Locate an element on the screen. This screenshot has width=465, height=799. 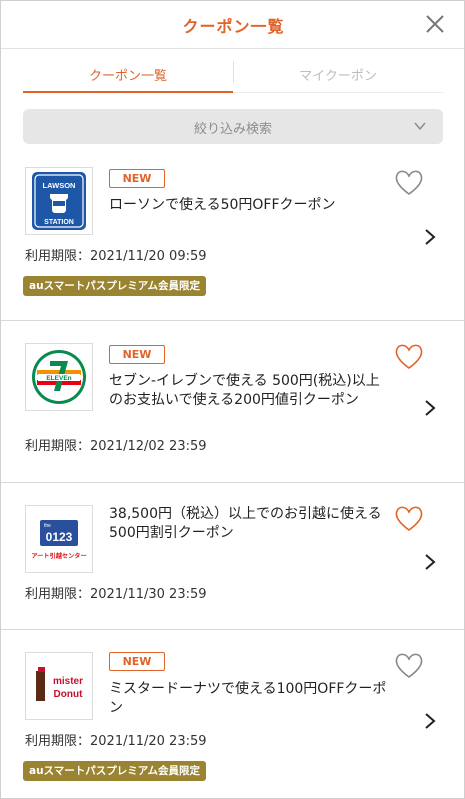
coupon-expiry: 利用期限：2021/12/02 23:59 is located at coordinates (116, 446).